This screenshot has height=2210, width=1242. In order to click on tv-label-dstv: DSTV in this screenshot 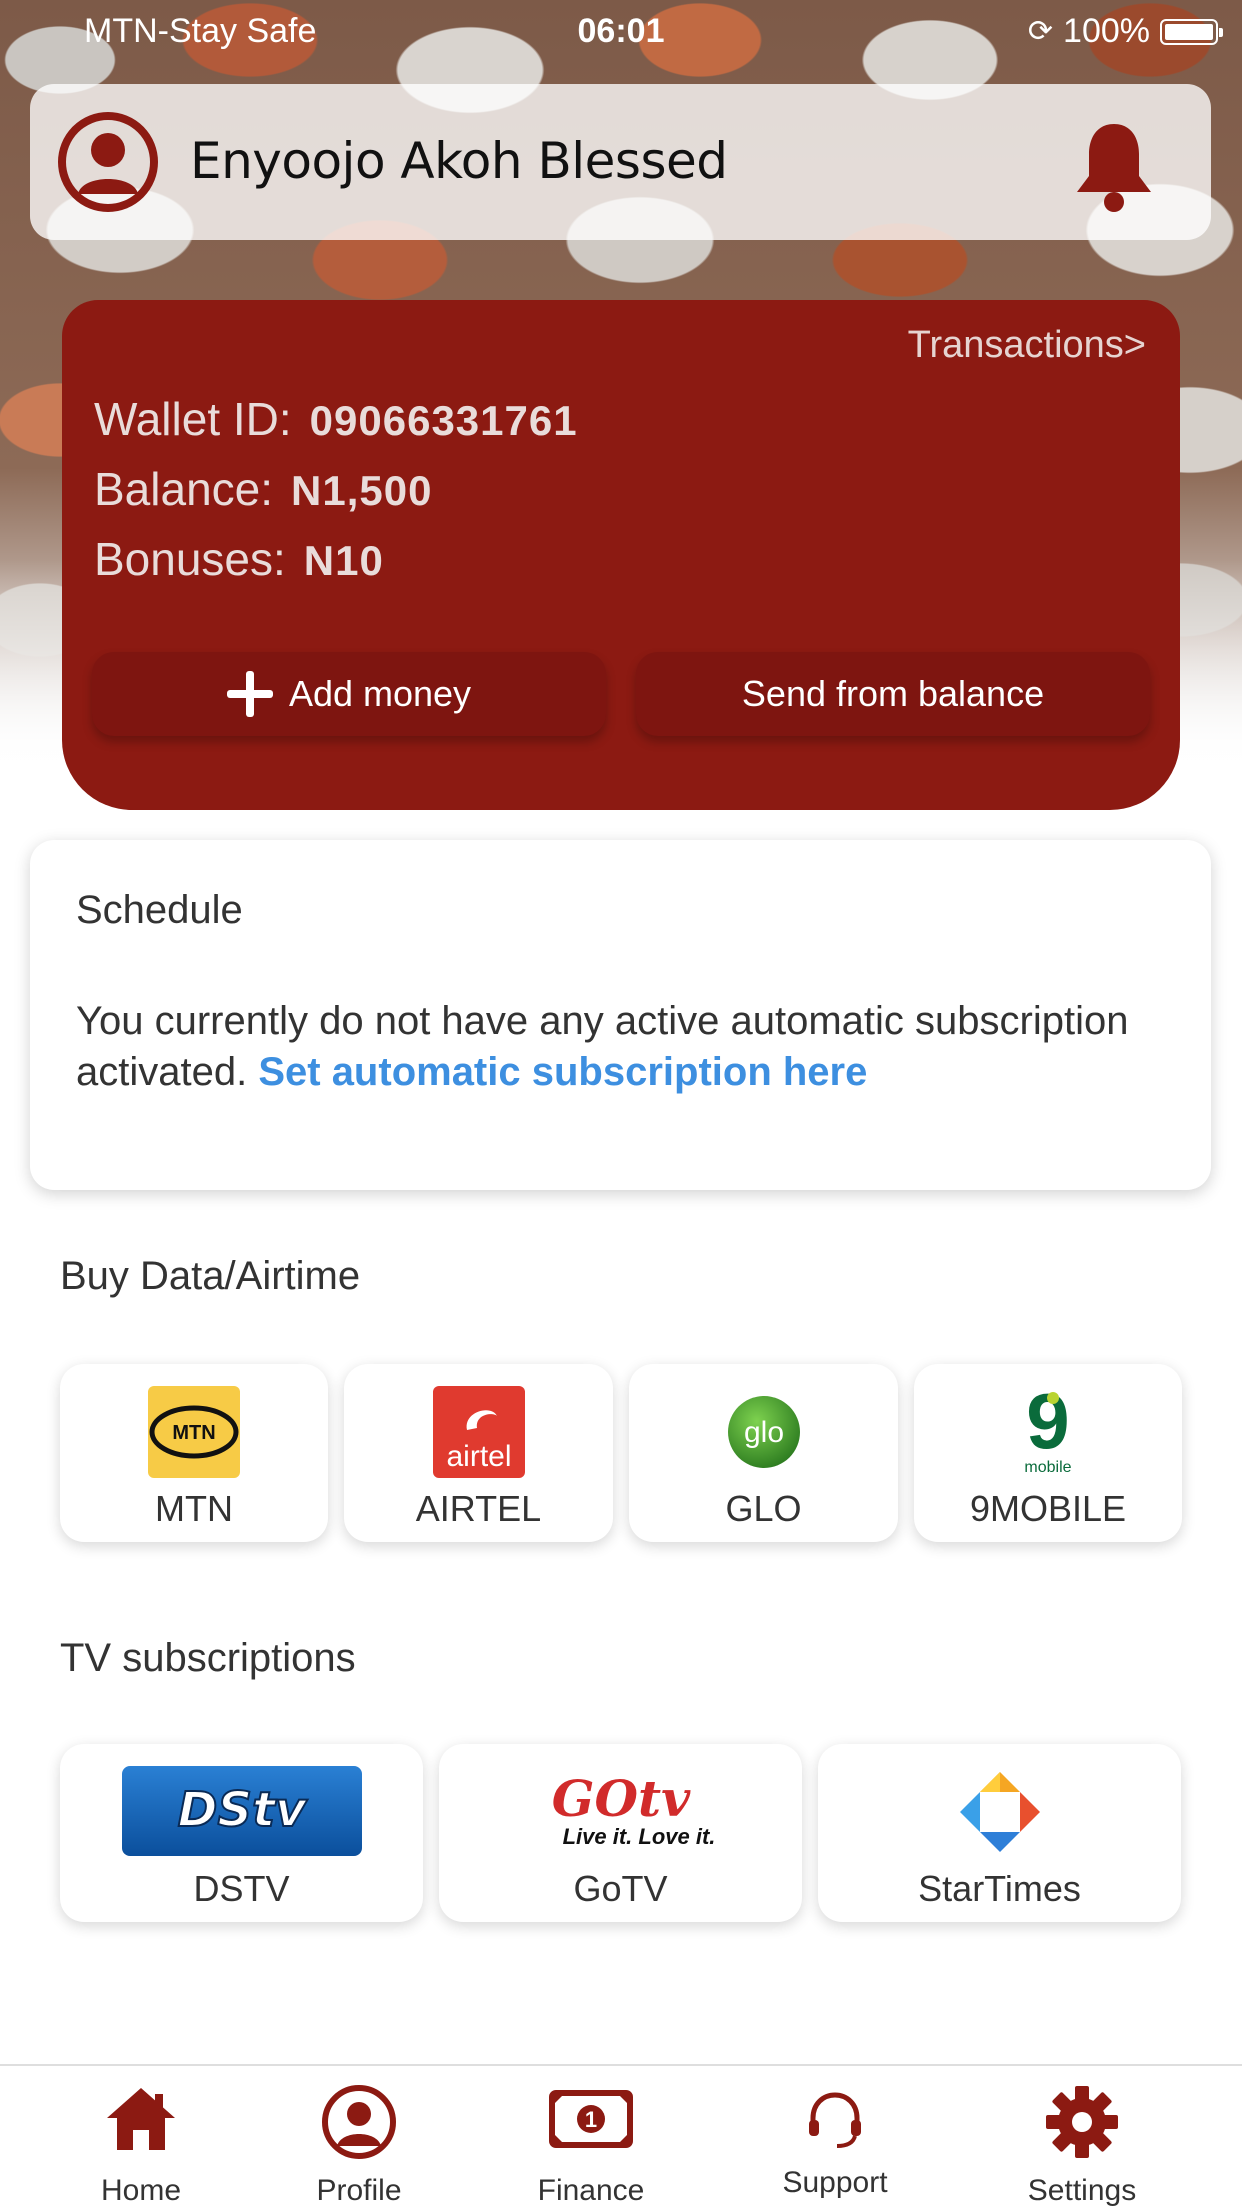, I will do `click(241, 1888)`.